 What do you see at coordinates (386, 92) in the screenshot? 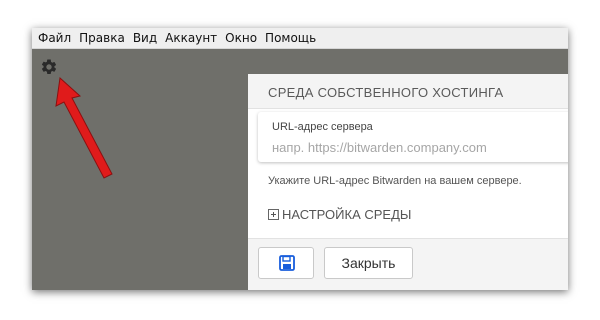
I see `panel-title: СРЕДА СОБСТВЕННОГО ХОСТИНГА` at bounding box center [386, 92].